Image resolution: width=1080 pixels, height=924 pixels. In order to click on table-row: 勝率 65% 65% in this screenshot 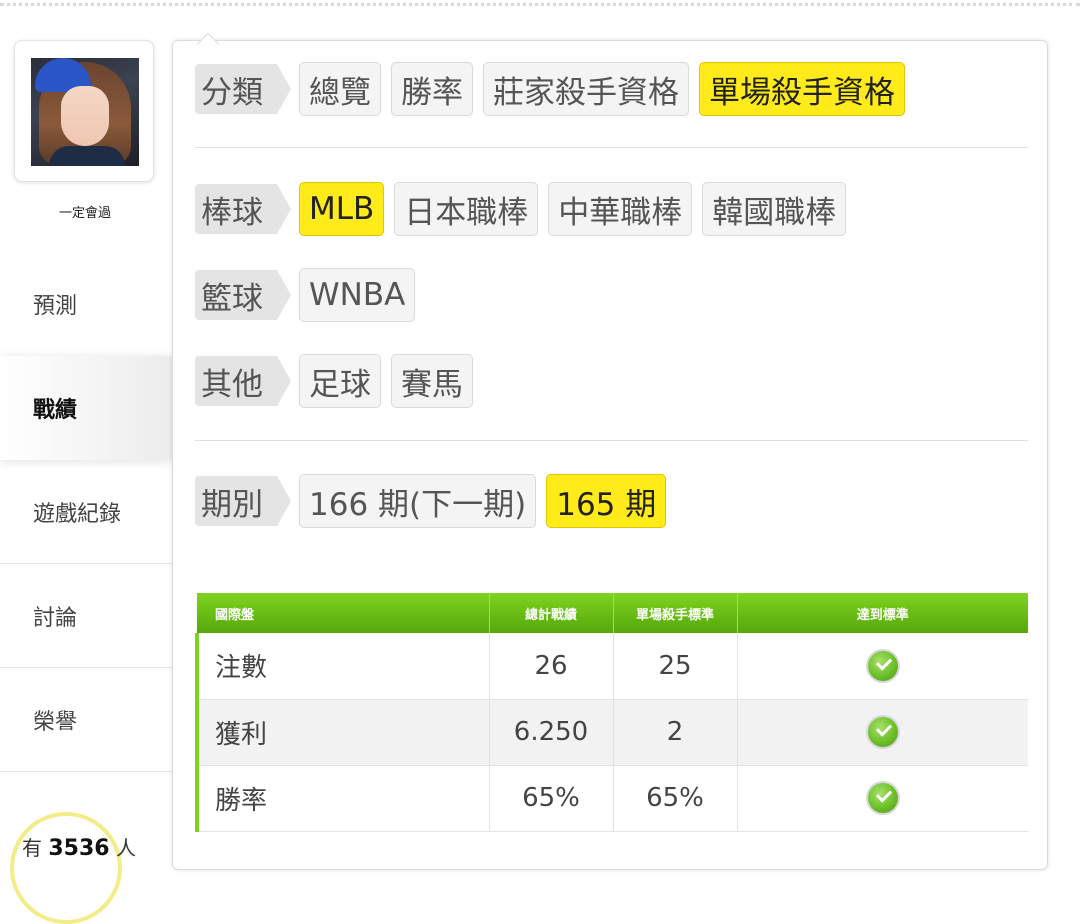, I will do `click(611, 798)`.